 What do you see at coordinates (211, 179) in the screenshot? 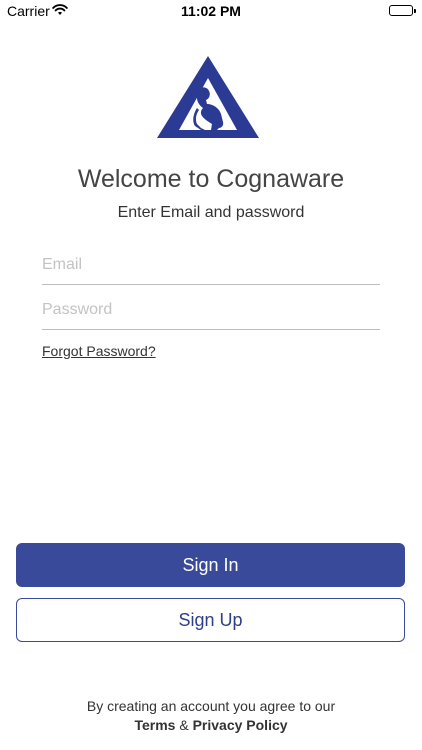
I see `page-title: Welcome to Cognaware` at bounding box center [211, 179].